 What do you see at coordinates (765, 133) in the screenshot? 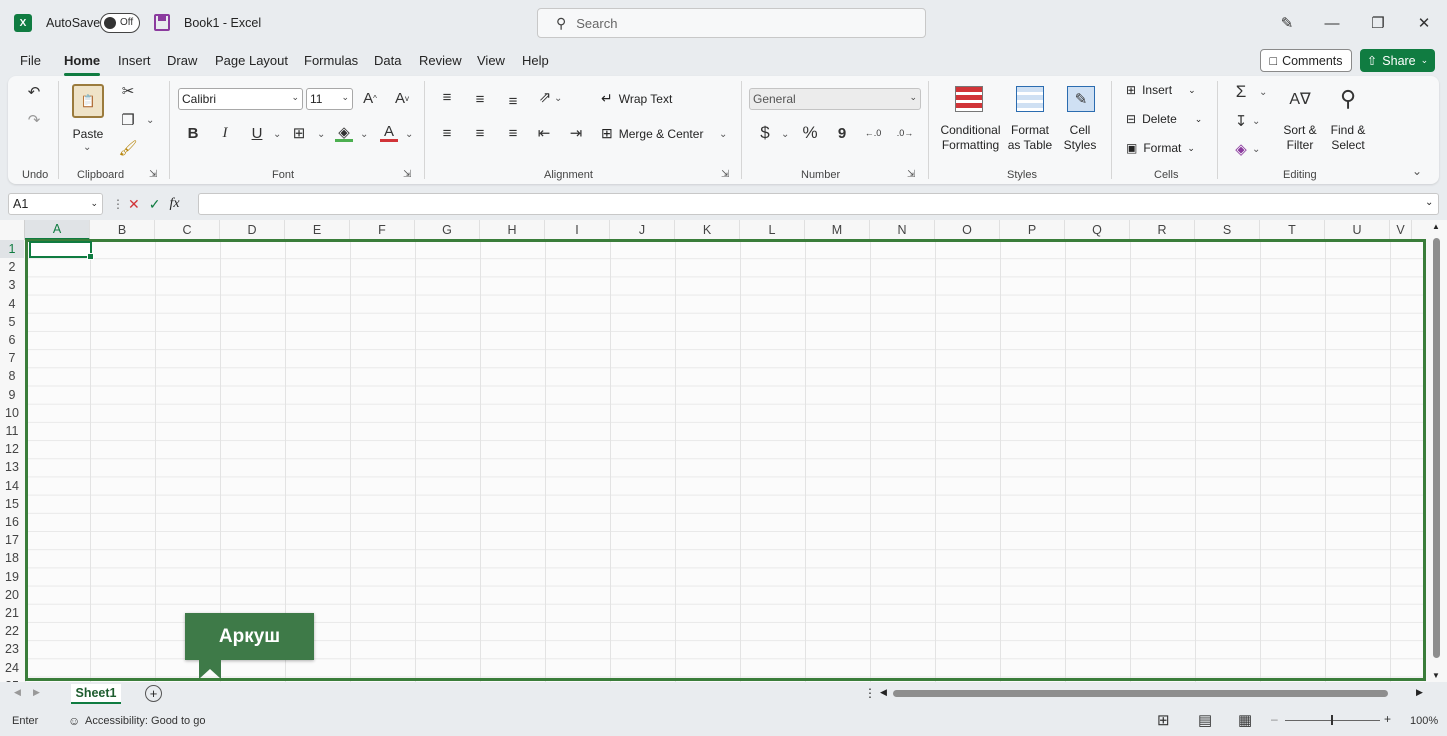
I see `currency-button: $` at bounding box center [765, 133].